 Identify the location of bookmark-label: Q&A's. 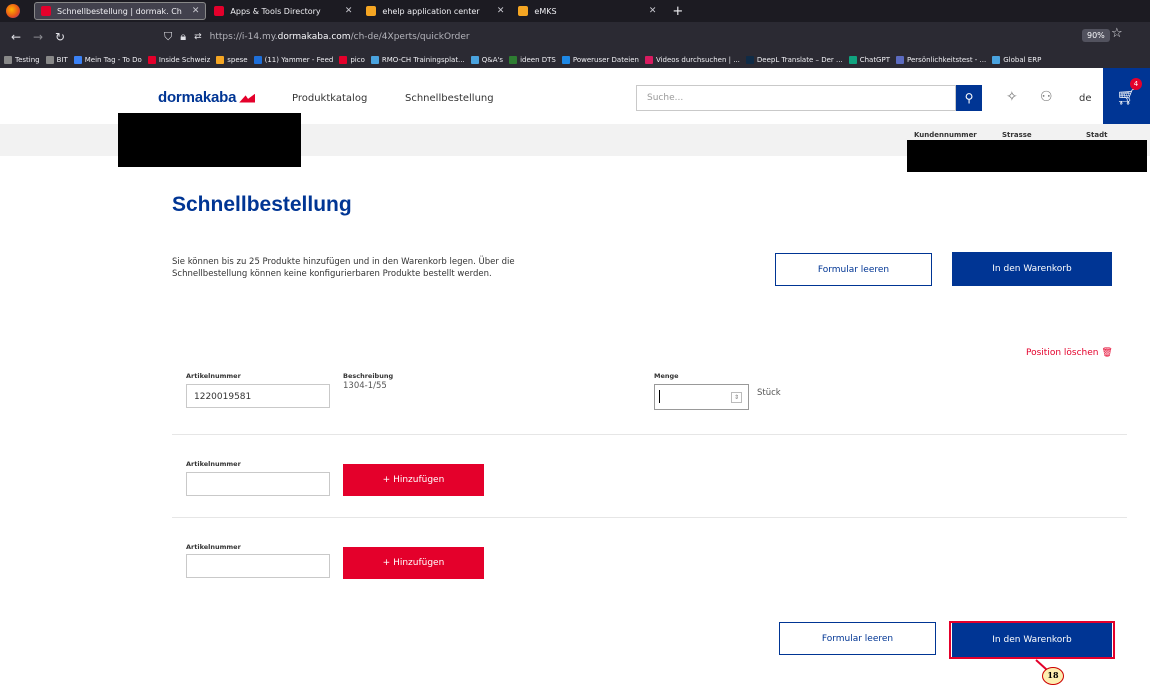
(492, 60).